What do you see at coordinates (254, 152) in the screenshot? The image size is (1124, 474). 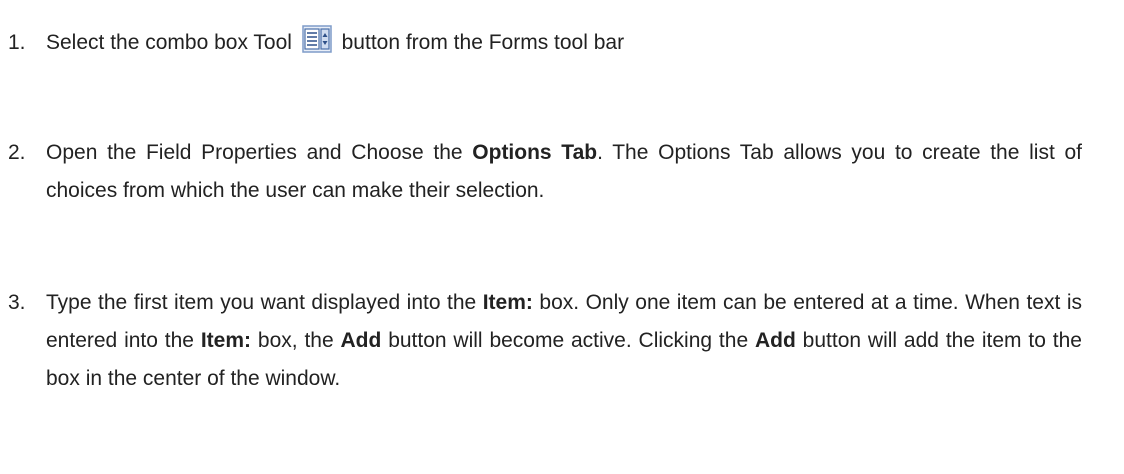 I see `step-2-text-a: Open the Field Properties and Choose the` at bounding box center [254, 152].